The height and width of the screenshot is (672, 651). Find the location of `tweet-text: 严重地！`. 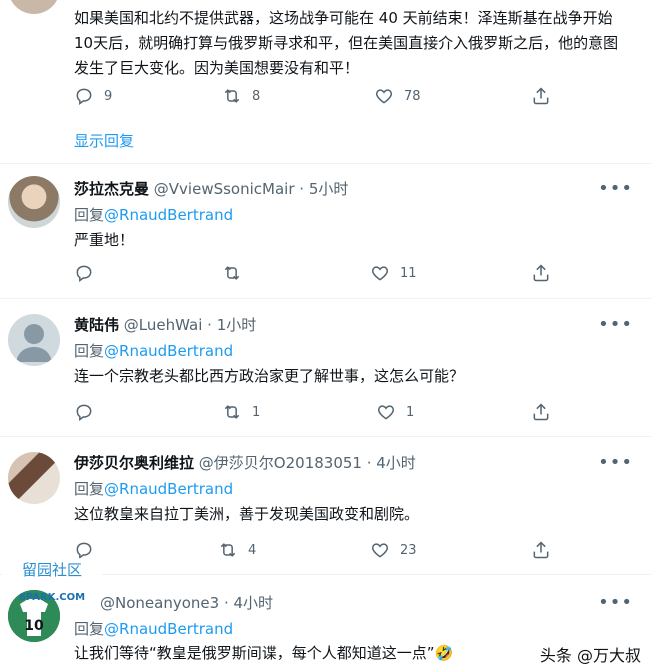

tweet-text: 严重地！ is located at coordinates (104, 240).